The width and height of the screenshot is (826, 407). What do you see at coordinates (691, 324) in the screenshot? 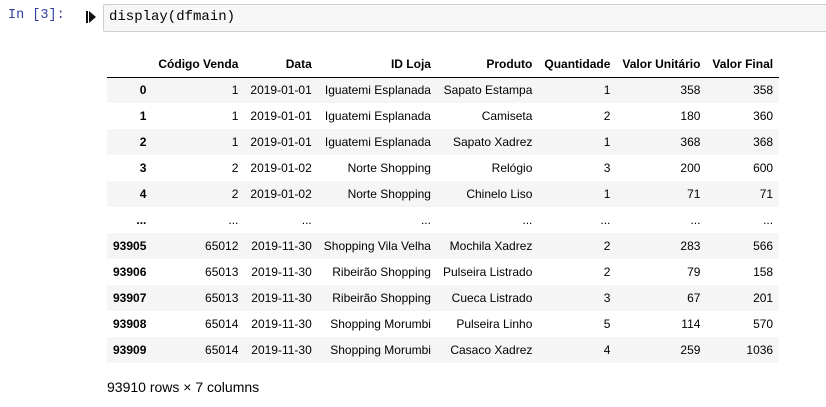
I see `table-cell: 114` at bounding box center [691, 324].